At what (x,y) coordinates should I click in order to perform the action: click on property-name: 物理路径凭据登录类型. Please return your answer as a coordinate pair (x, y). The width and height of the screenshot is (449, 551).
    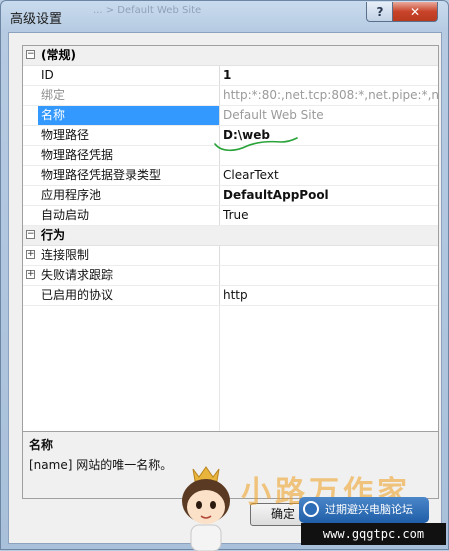
    Looking at the image, I should click on (101, 175).